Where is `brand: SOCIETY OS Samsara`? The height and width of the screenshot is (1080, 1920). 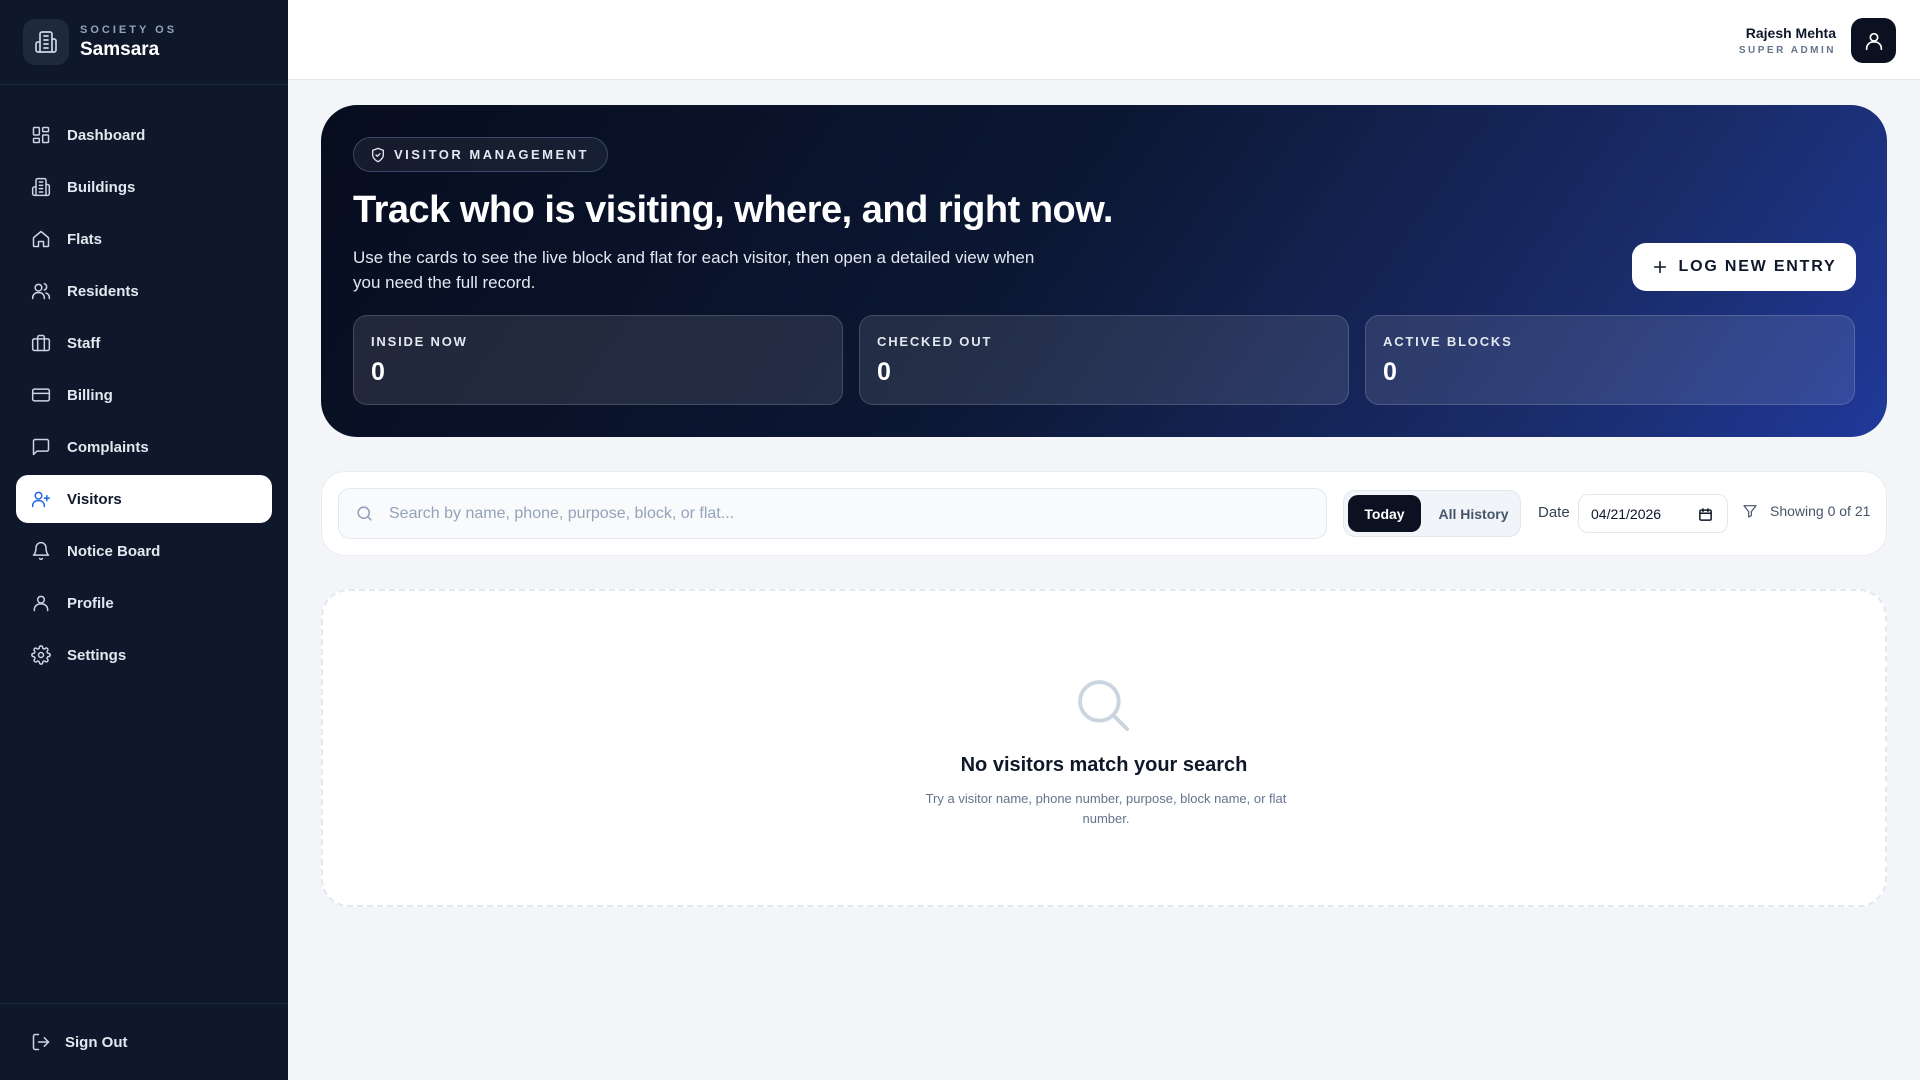 brand: SOCIETY OS Samsara is located at coordinates (144, 42).